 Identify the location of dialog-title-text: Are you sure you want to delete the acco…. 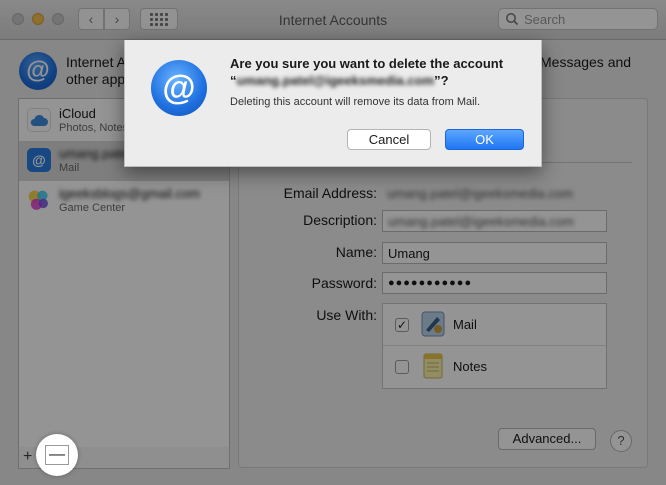
(367, 63).